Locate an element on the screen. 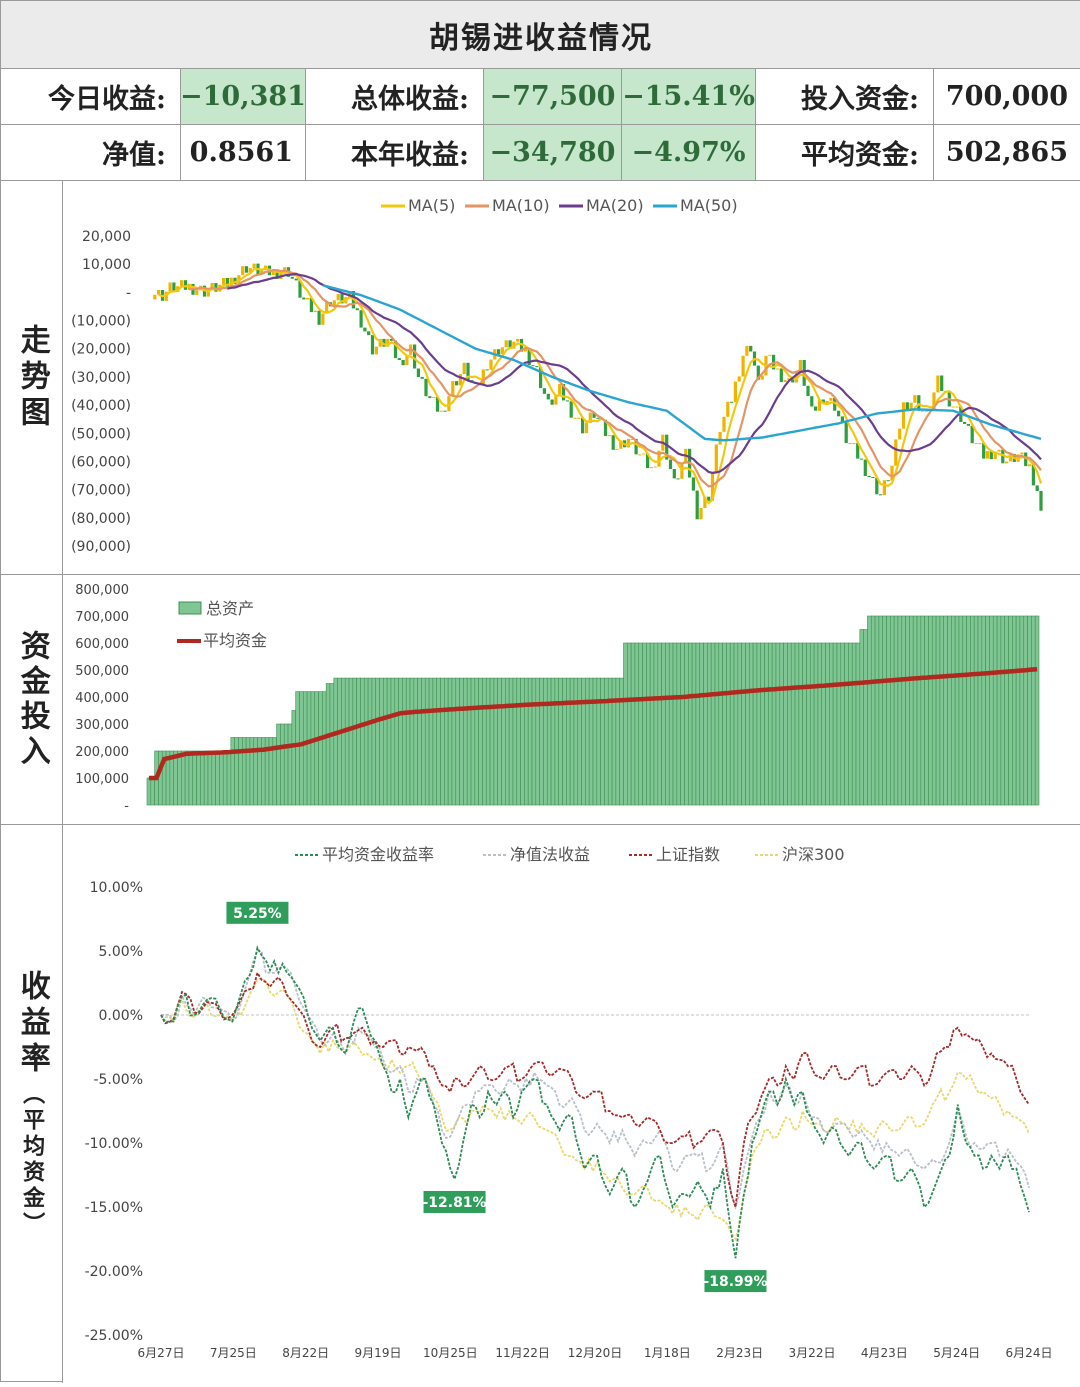 Image resolution: width=1080 pixels, height=1387 pixels. total-value: −77,500 is located at coordinates (553, 97).